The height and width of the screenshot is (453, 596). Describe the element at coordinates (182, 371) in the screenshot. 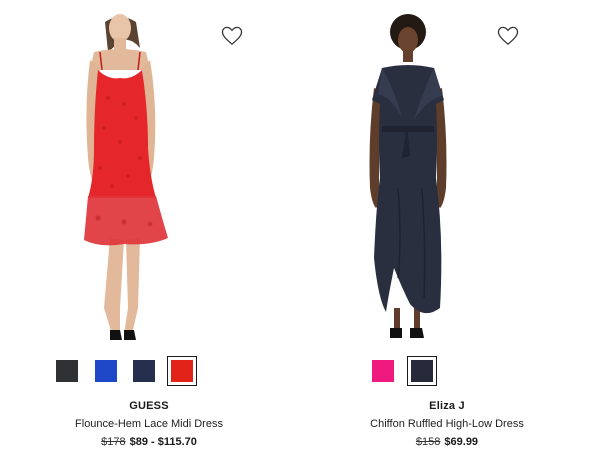

I see `swatch-red` at that location.